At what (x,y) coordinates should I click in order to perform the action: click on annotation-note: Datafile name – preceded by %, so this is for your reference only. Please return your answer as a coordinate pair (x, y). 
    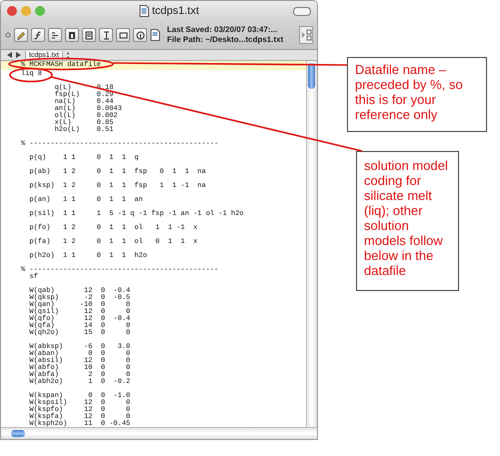
    Looking at the image, I should click on (417, 94).